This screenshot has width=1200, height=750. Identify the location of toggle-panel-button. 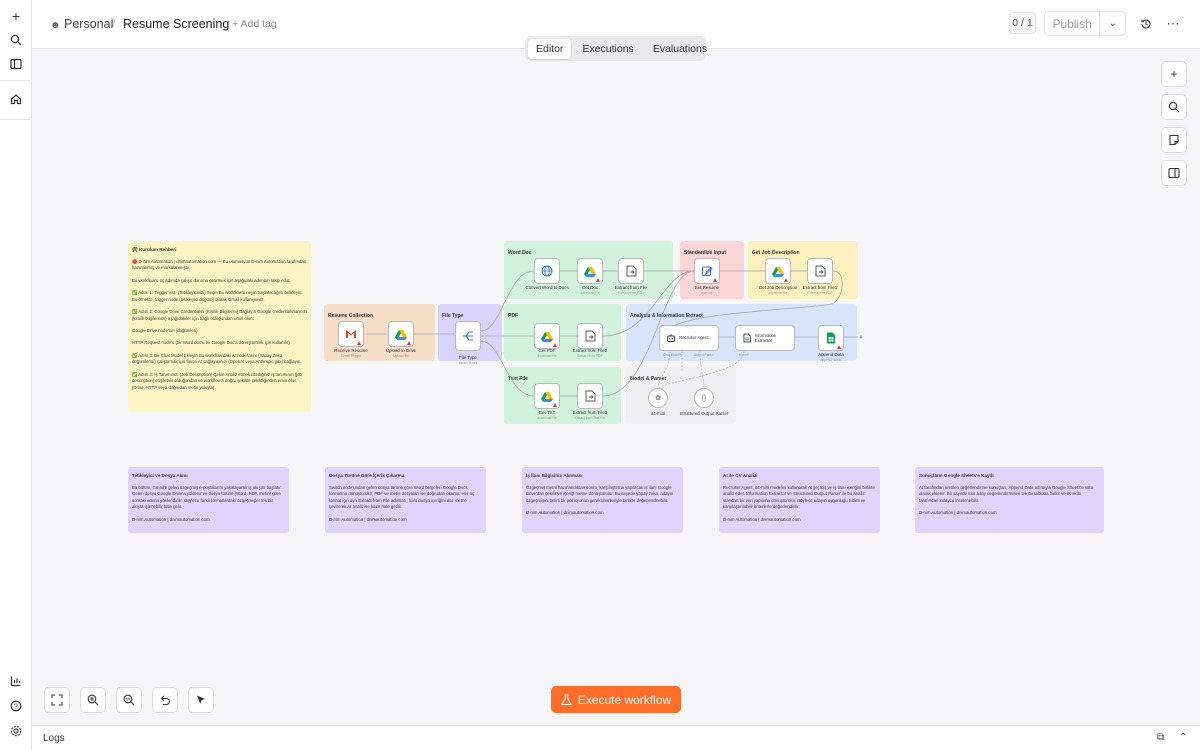
(1174, 173).